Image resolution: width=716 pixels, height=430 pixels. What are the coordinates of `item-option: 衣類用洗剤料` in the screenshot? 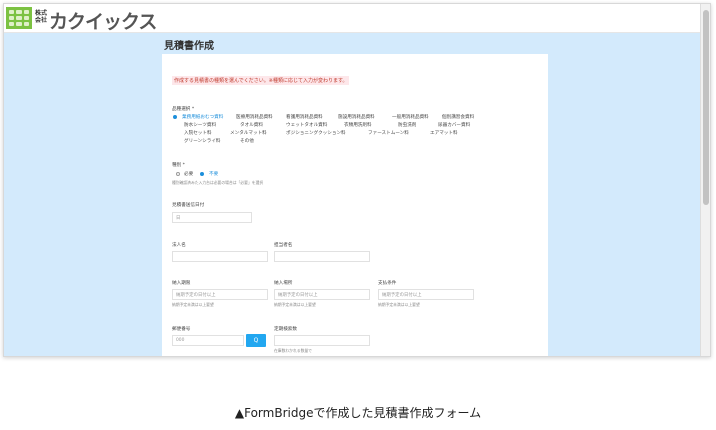 It's located at (358, 125).